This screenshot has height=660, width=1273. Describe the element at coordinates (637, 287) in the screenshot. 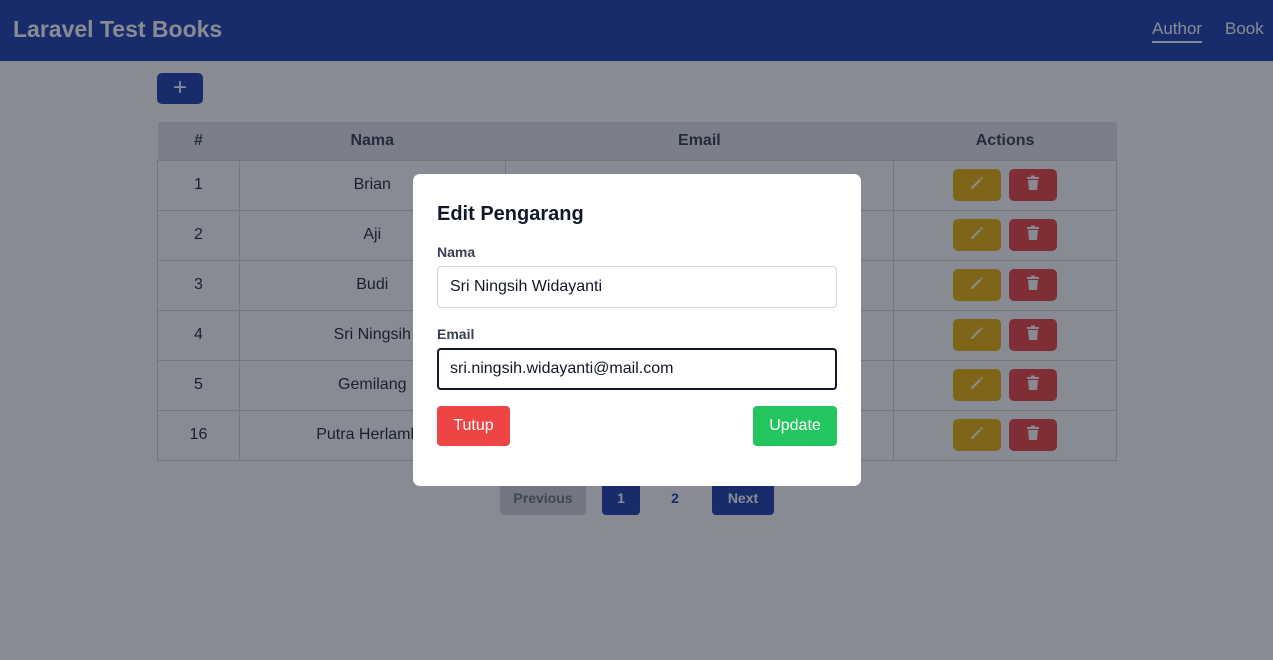

I see `nama-input` at that location.